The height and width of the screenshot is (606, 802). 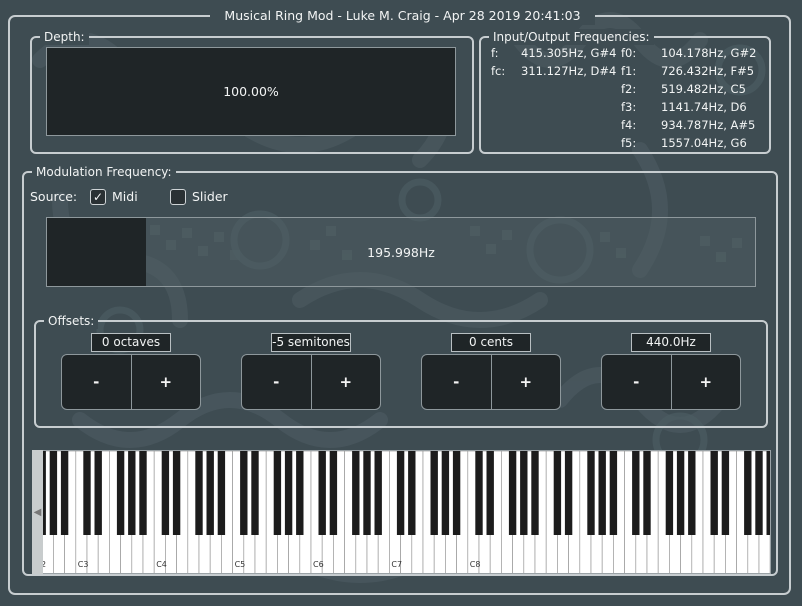 I want to click on semitones-plus-button: +, so click(x=345, y=382).